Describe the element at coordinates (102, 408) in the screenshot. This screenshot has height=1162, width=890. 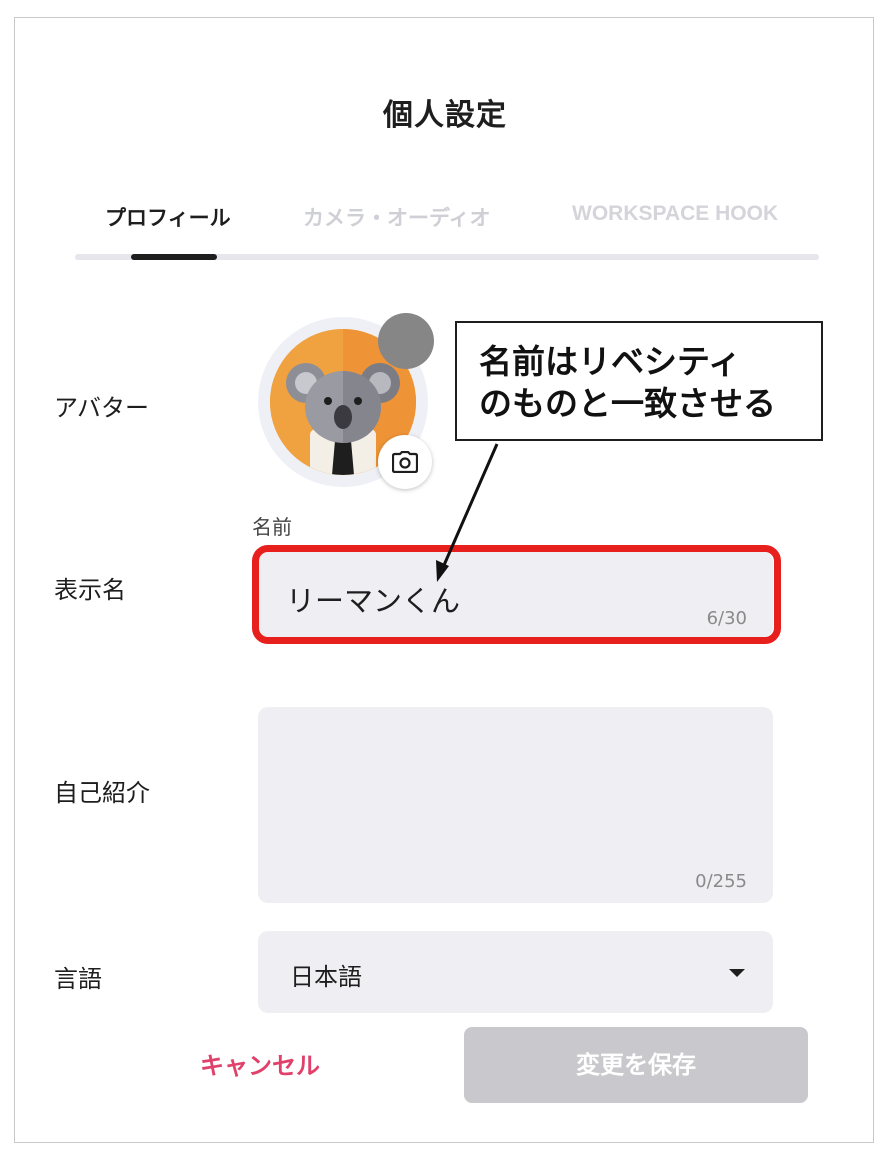
I see `avatar-label: アバター` at that location.